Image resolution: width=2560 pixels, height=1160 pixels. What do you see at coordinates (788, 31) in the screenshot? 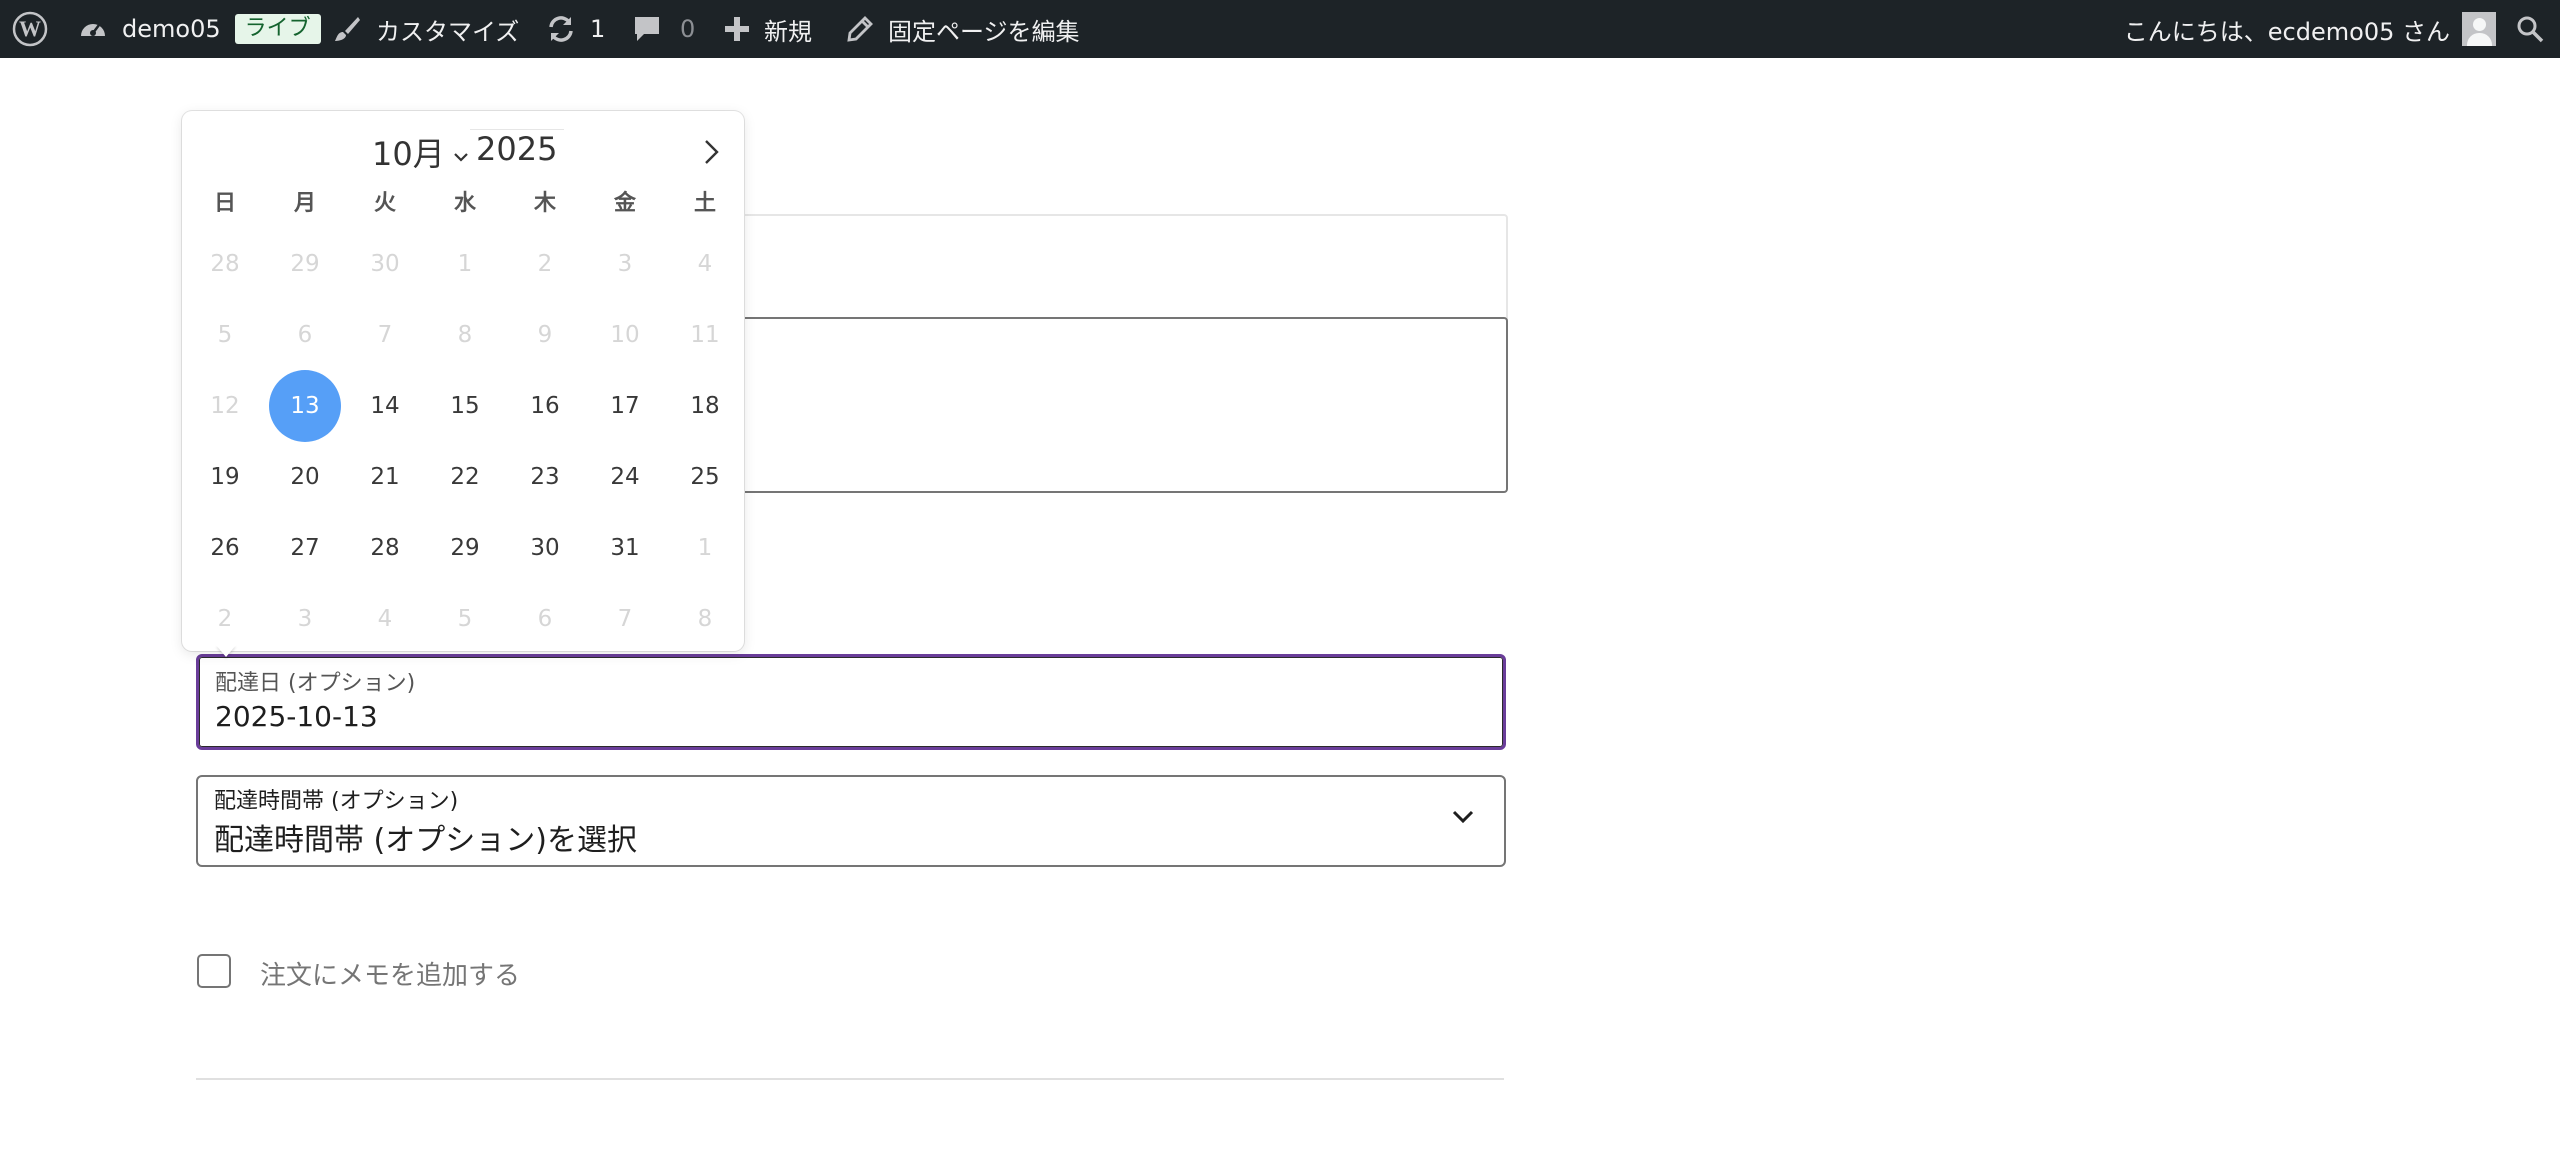
I see `new-label: 新規` at bounding box center [788, 31].